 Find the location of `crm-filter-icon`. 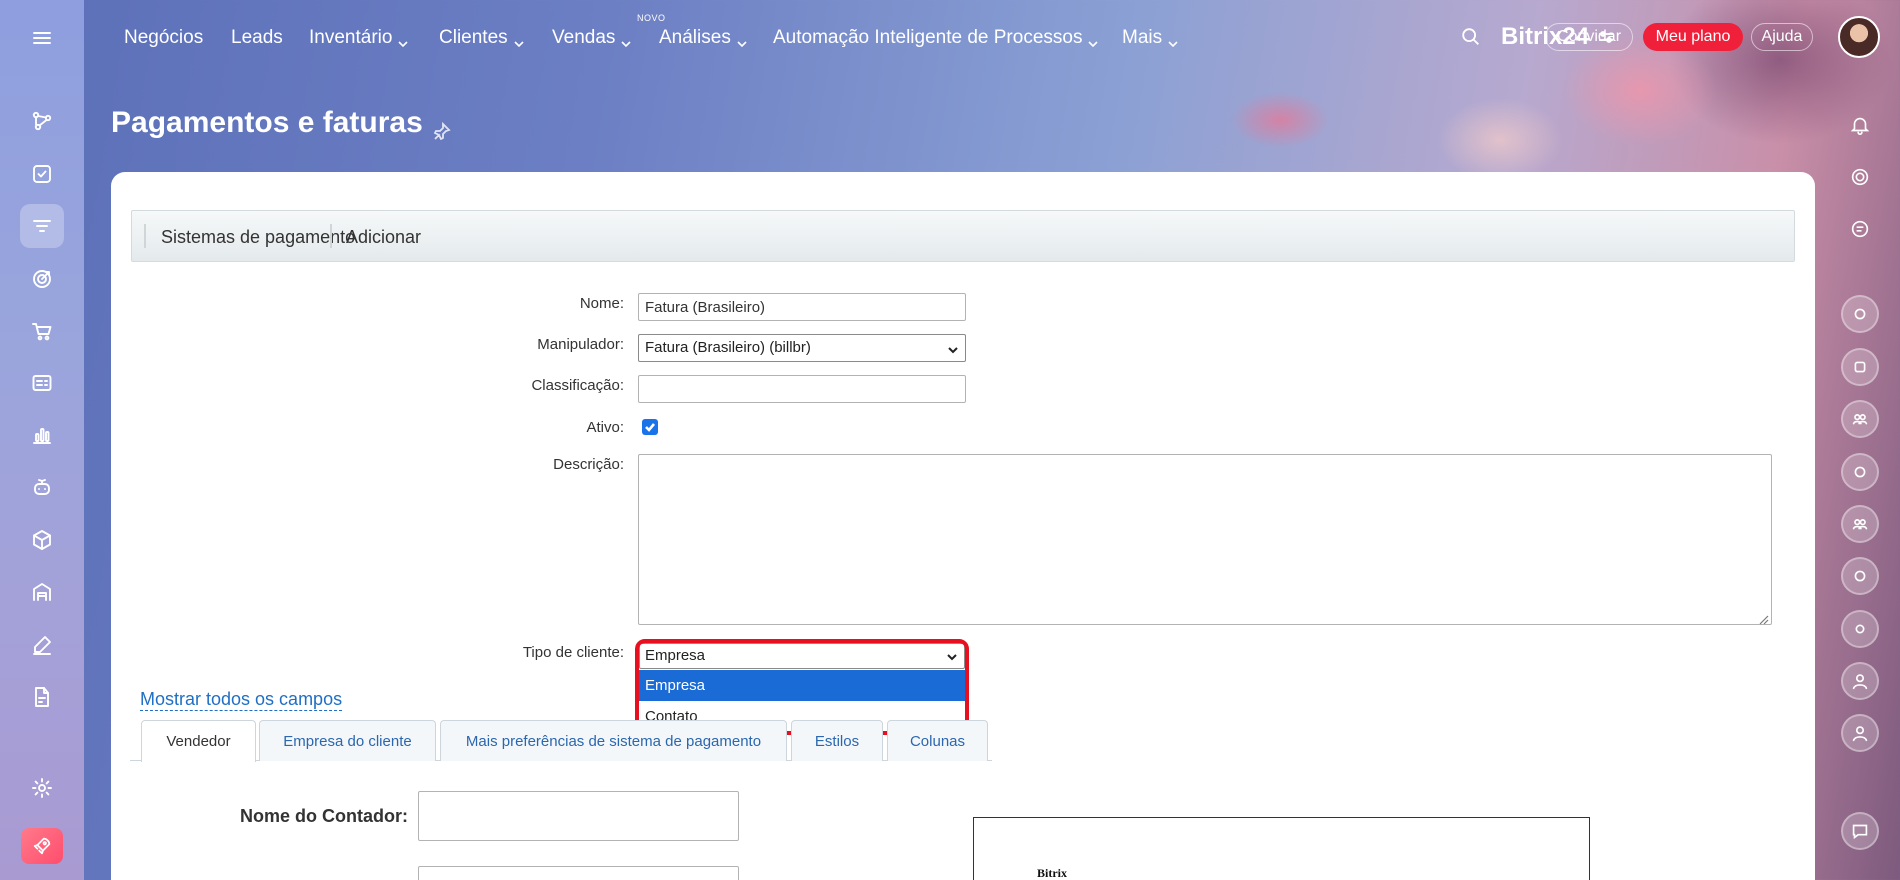

crm-filter-icon is located at coordinates (42, 226).